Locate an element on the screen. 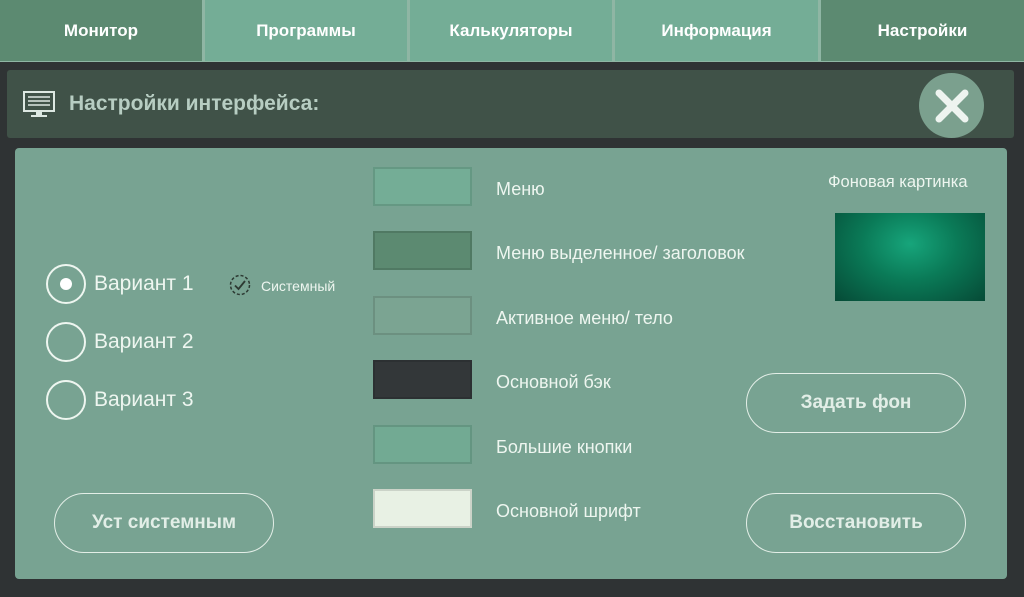 The width and height of the screenshot is (1024, 597). menu-selected-color-swatch is located at coordinates (422, 250).